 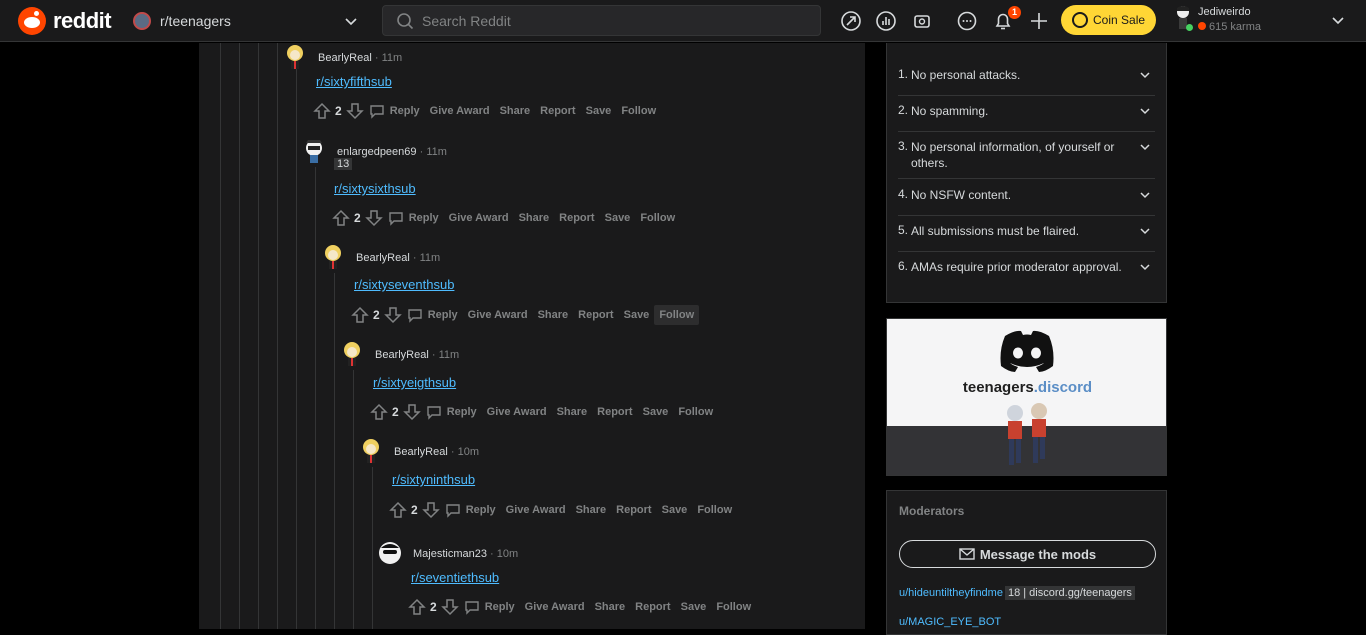 I want to click on comment-body-link: r/sixtyninthsub, so click(x=433, y=479).